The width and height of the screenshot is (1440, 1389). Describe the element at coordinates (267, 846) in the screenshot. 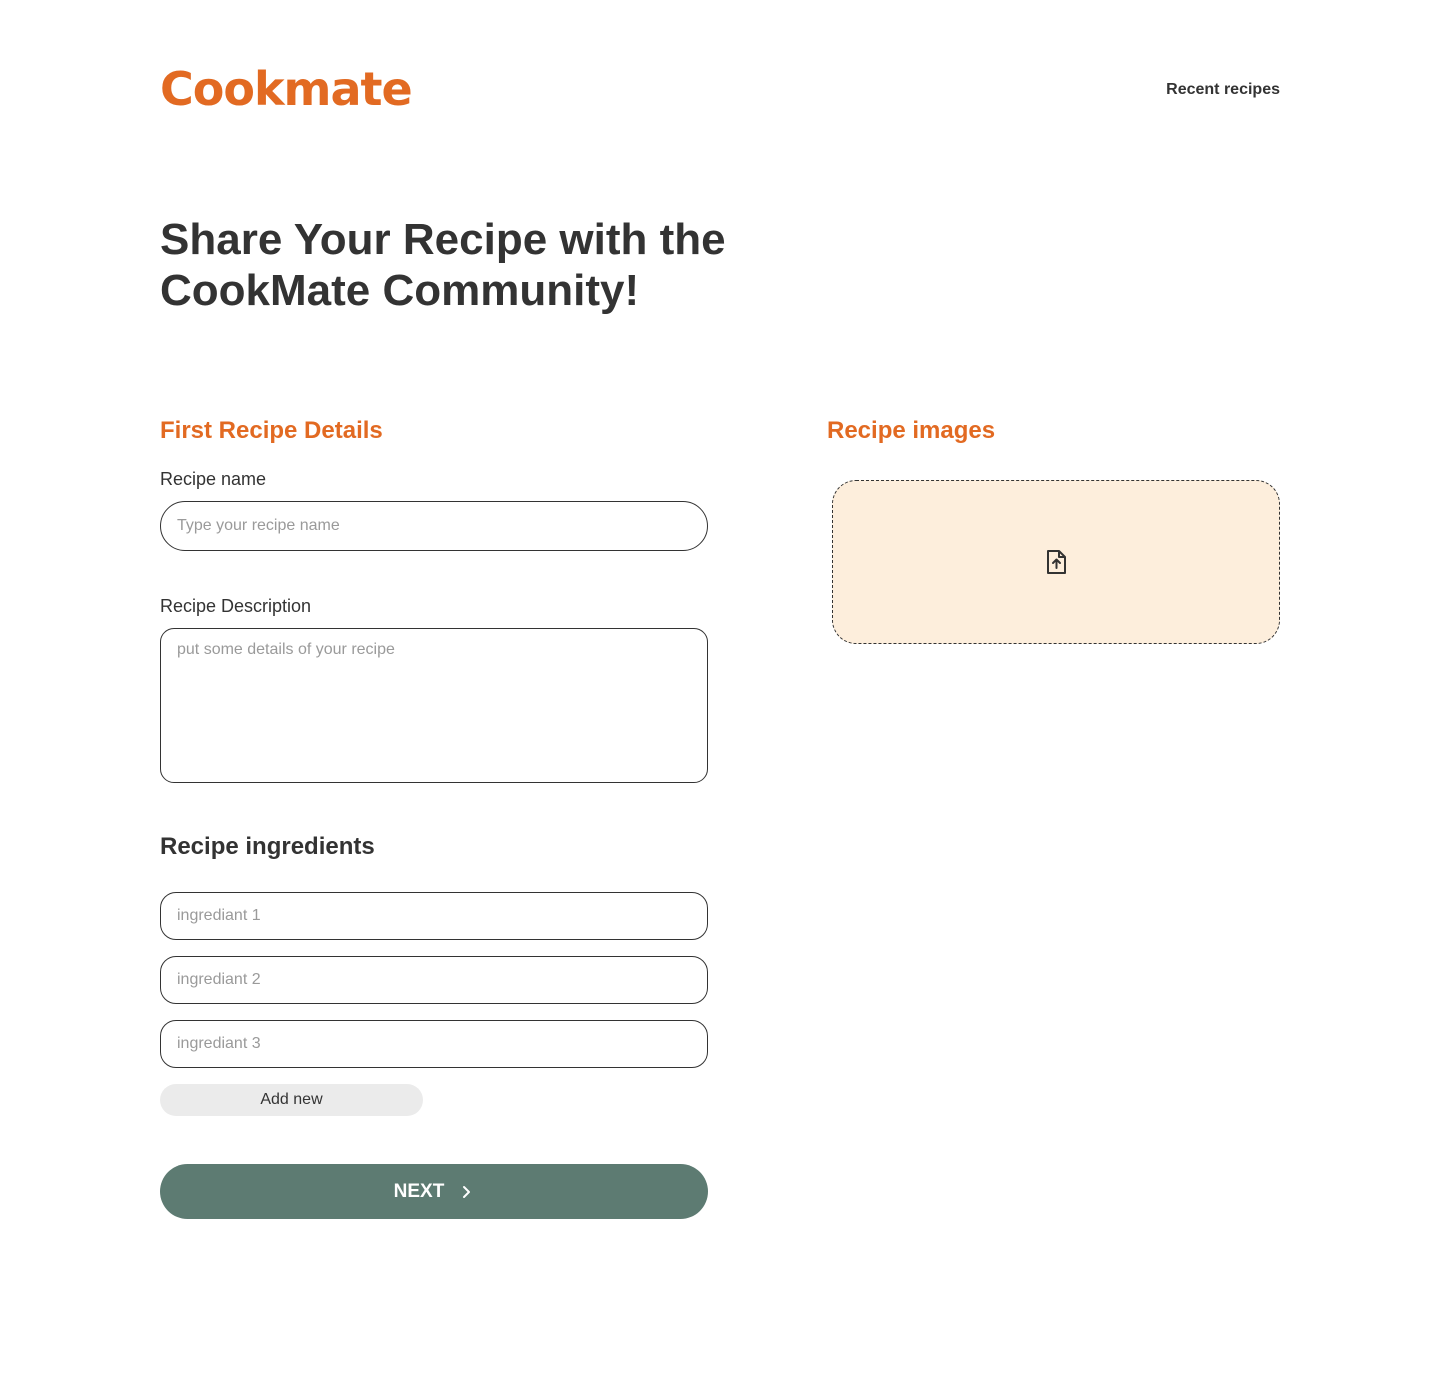

I see `recipe-ingredients-heading: Recipe ingredients` at that location.